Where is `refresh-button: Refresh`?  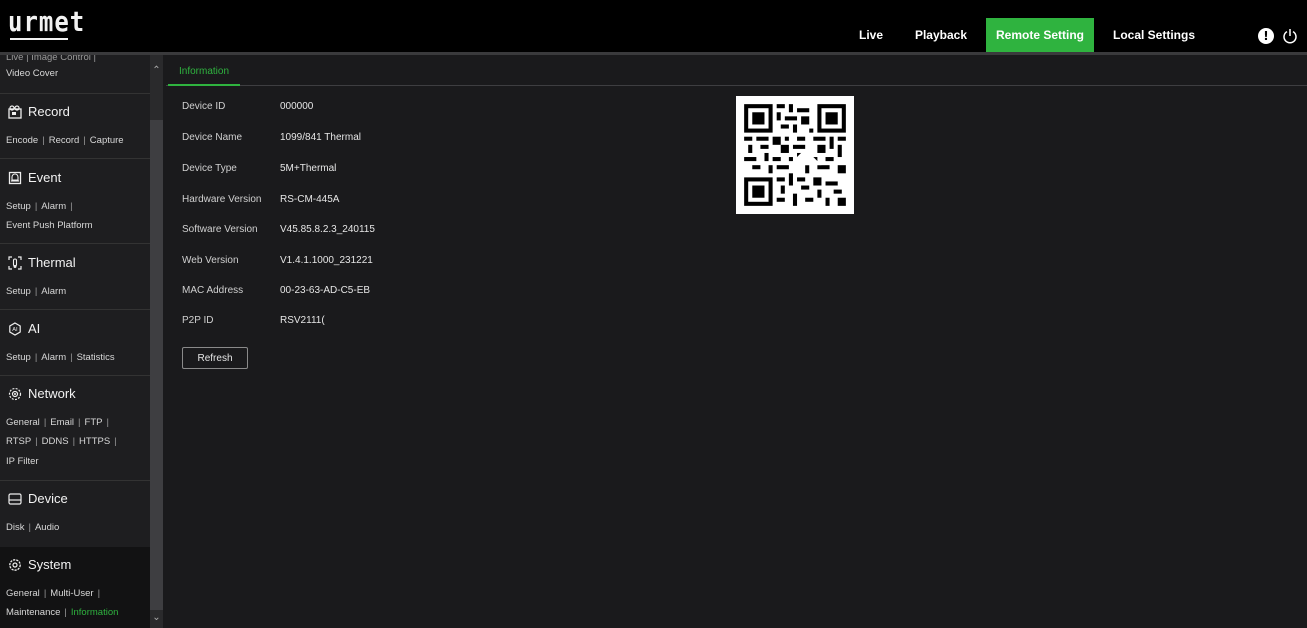 refresh-button: Refresh is located at coordinates (215, 358).